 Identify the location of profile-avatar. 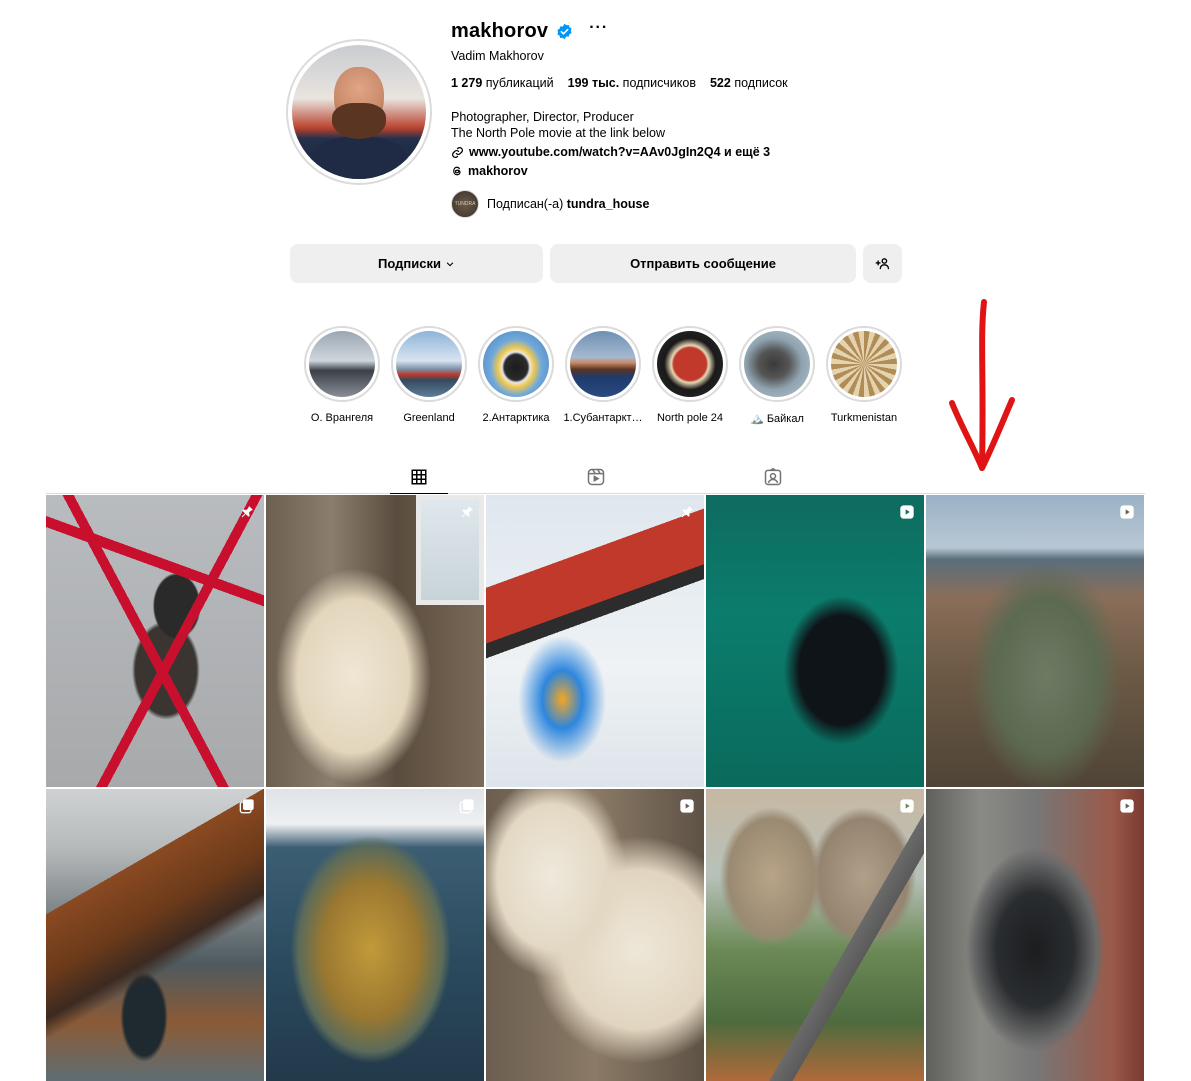
(359, 112).